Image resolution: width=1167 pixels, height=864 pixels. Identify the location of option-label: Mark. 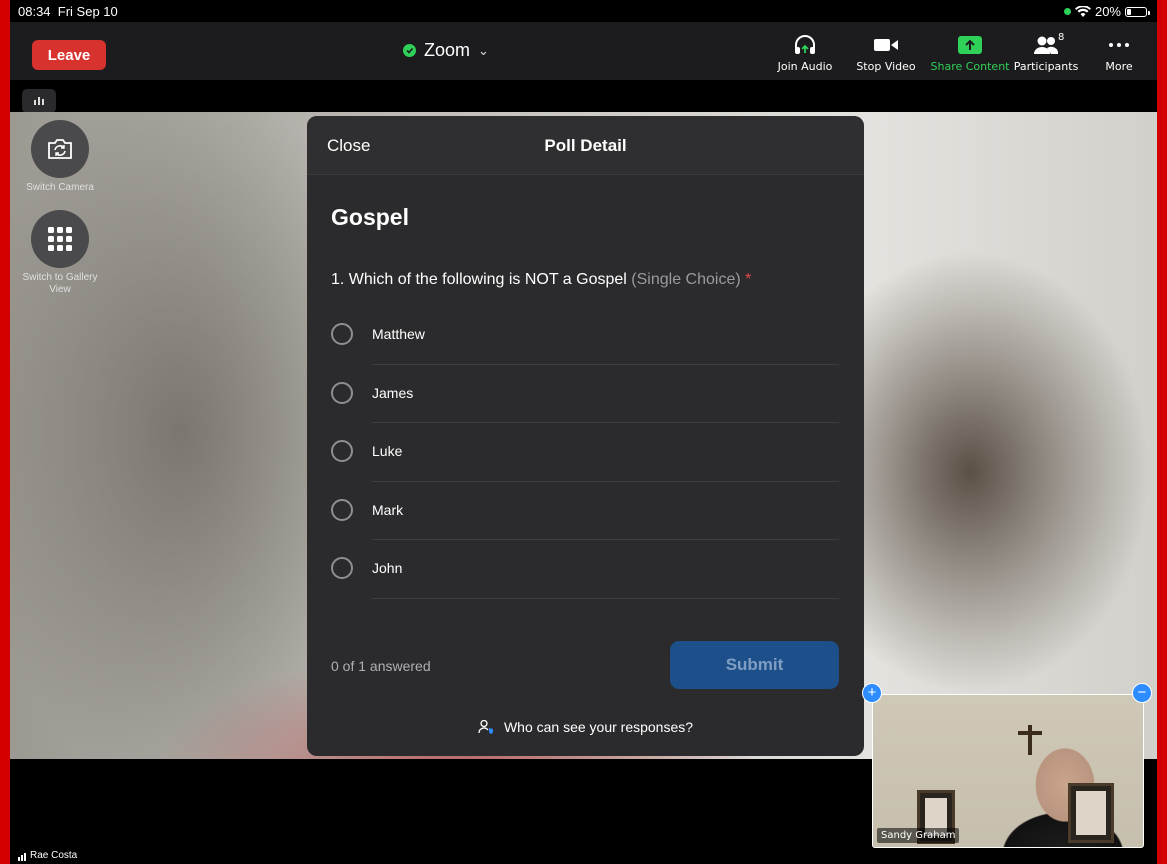
(388, 509).